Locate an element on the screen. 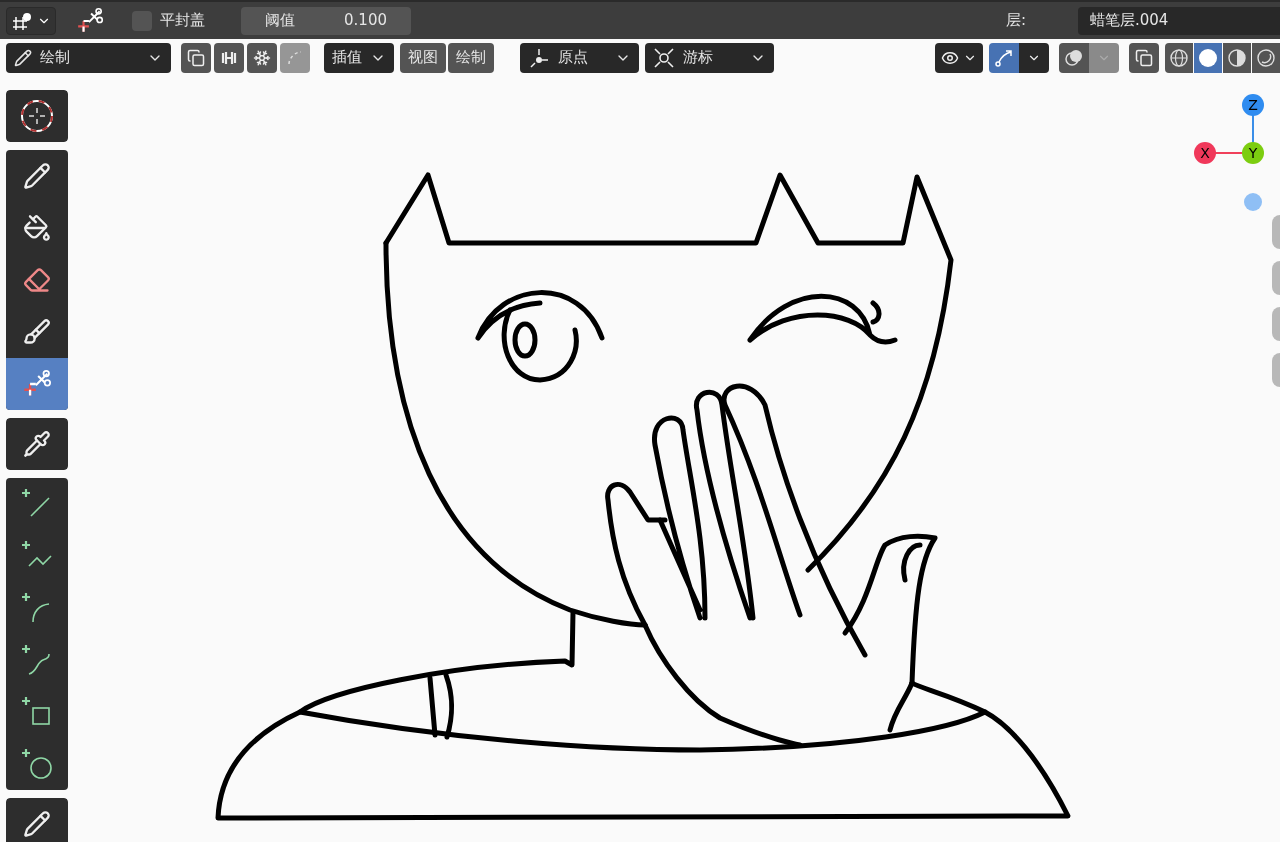 This screenshot has height=842, width=1280. interpolation-dropdown: 插值 is located at coordinates (359, 57).